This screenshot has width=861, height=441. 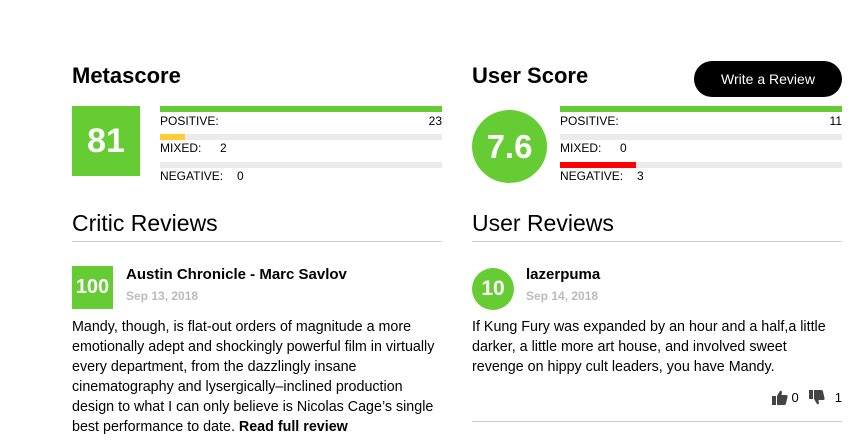 What do you see at coordinates (509, 146) in the screenshot?
I see `userscore-badge: 7.6` at bounding box center [509, 146].